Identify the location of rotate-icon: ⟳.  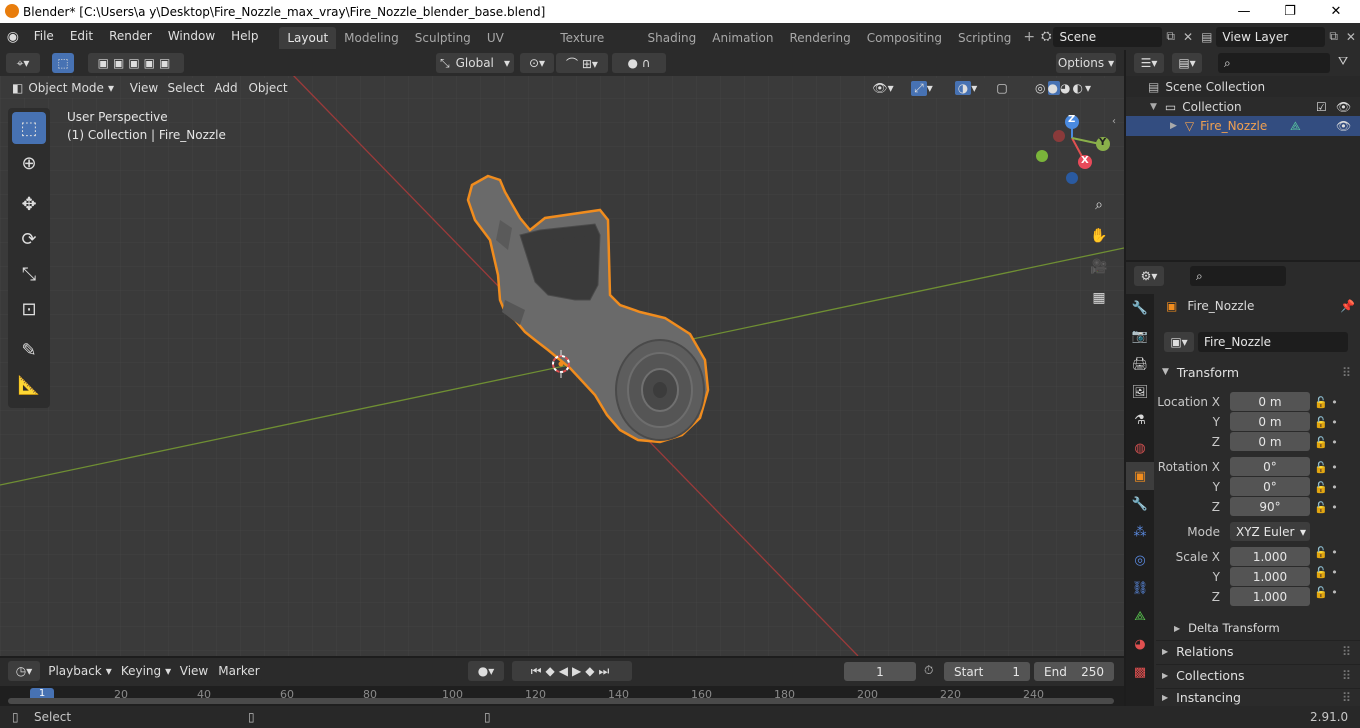
(29, 239).